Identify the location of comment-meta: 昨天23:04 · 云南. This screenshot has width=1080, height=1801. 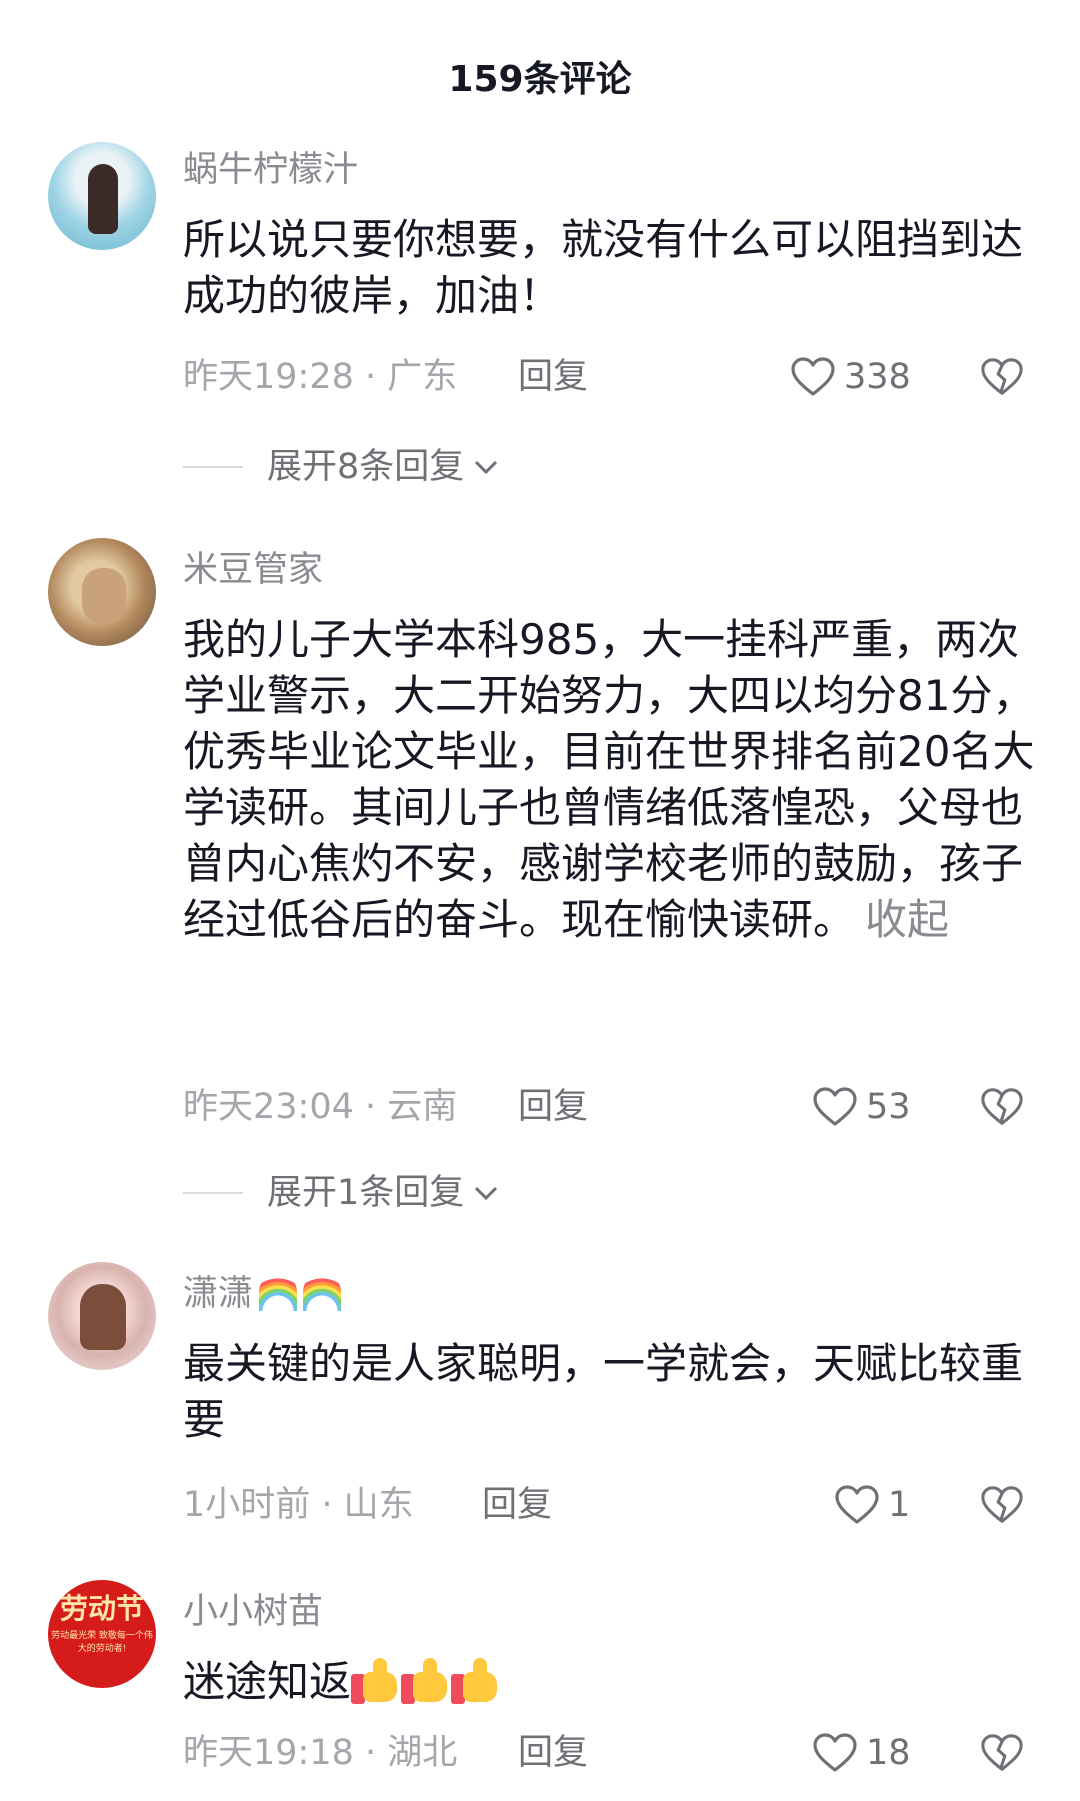
(320, 1107).